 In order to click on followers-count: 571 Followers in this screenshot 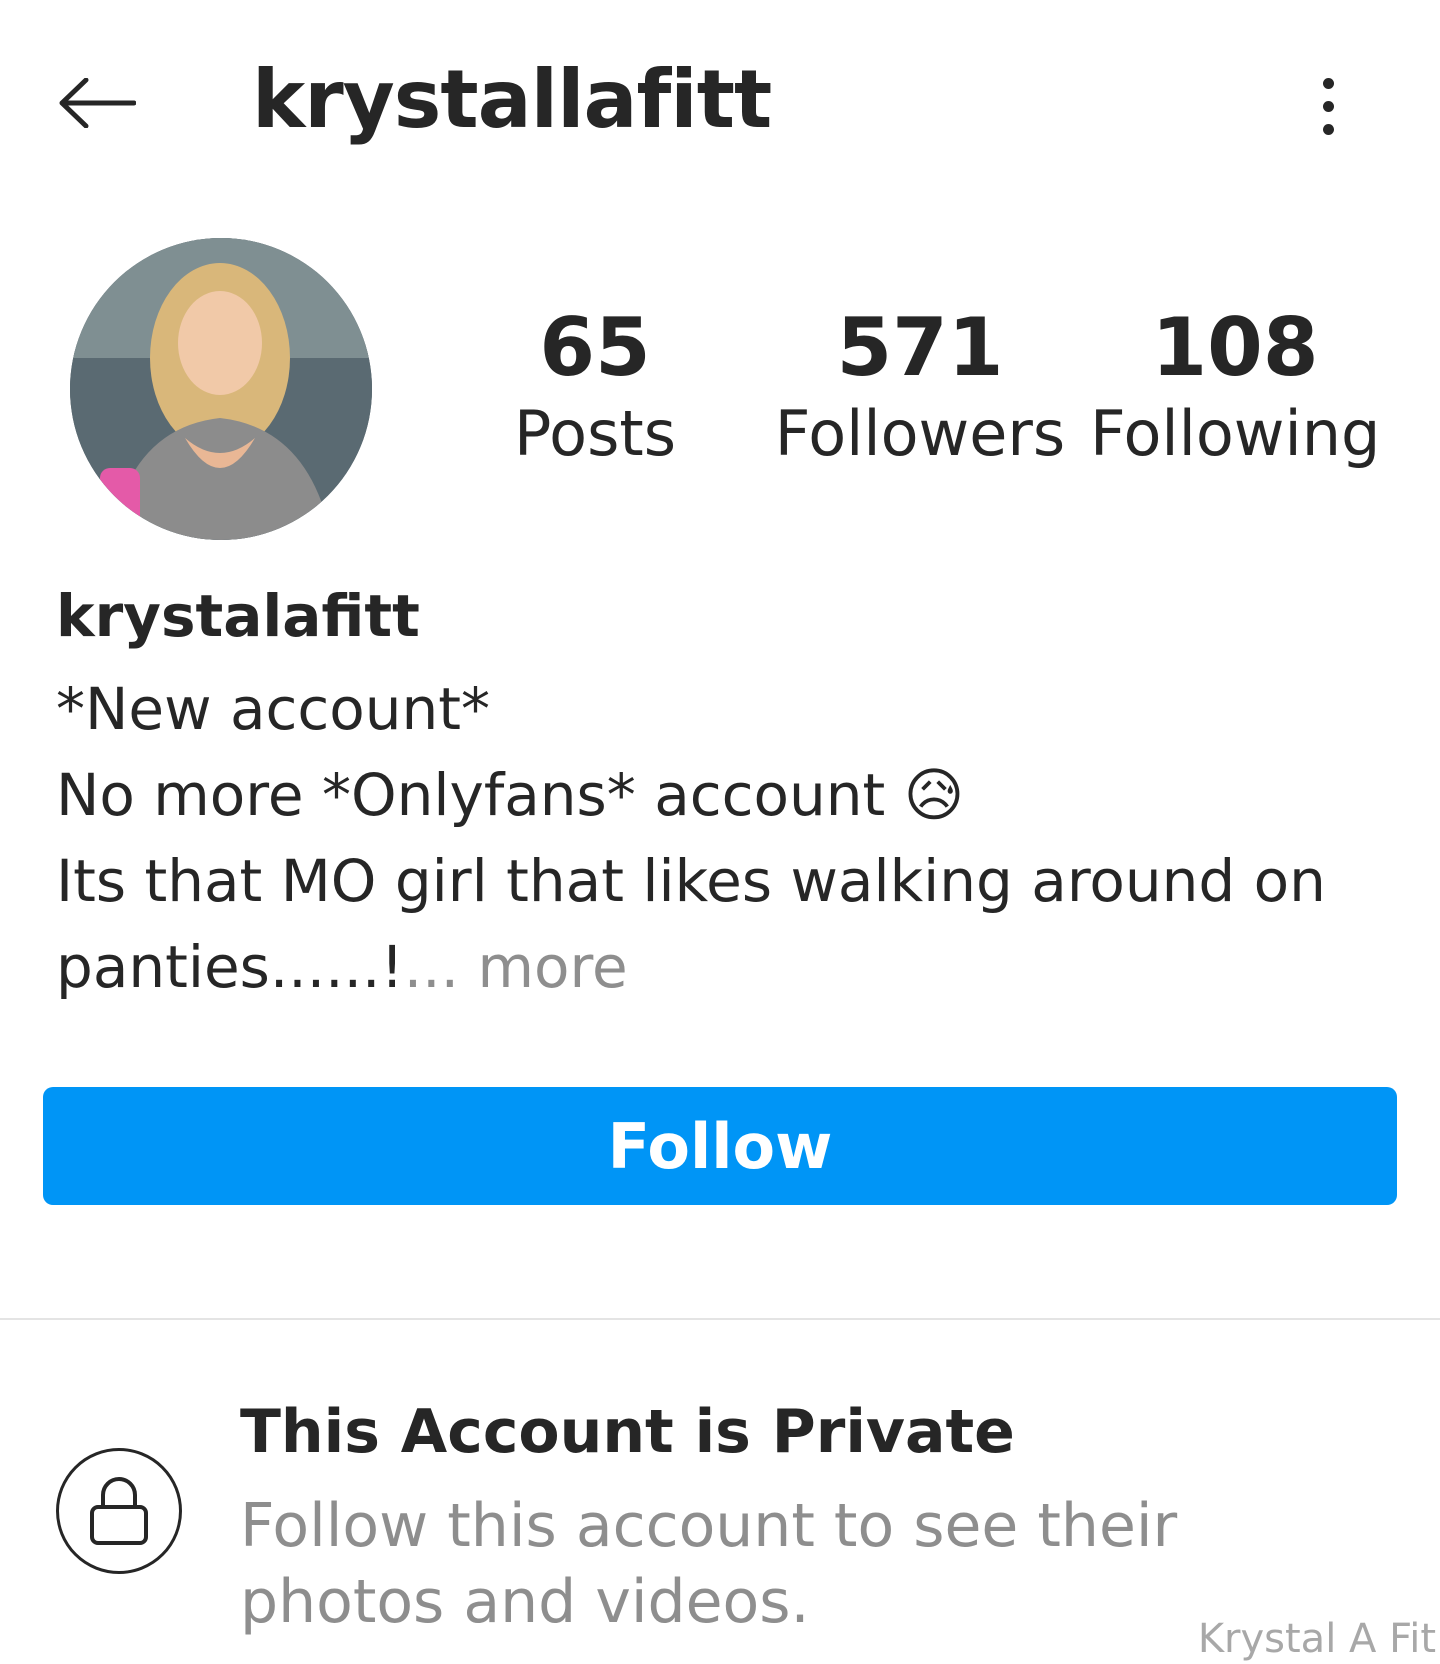, I will do `click(920, 387)`.